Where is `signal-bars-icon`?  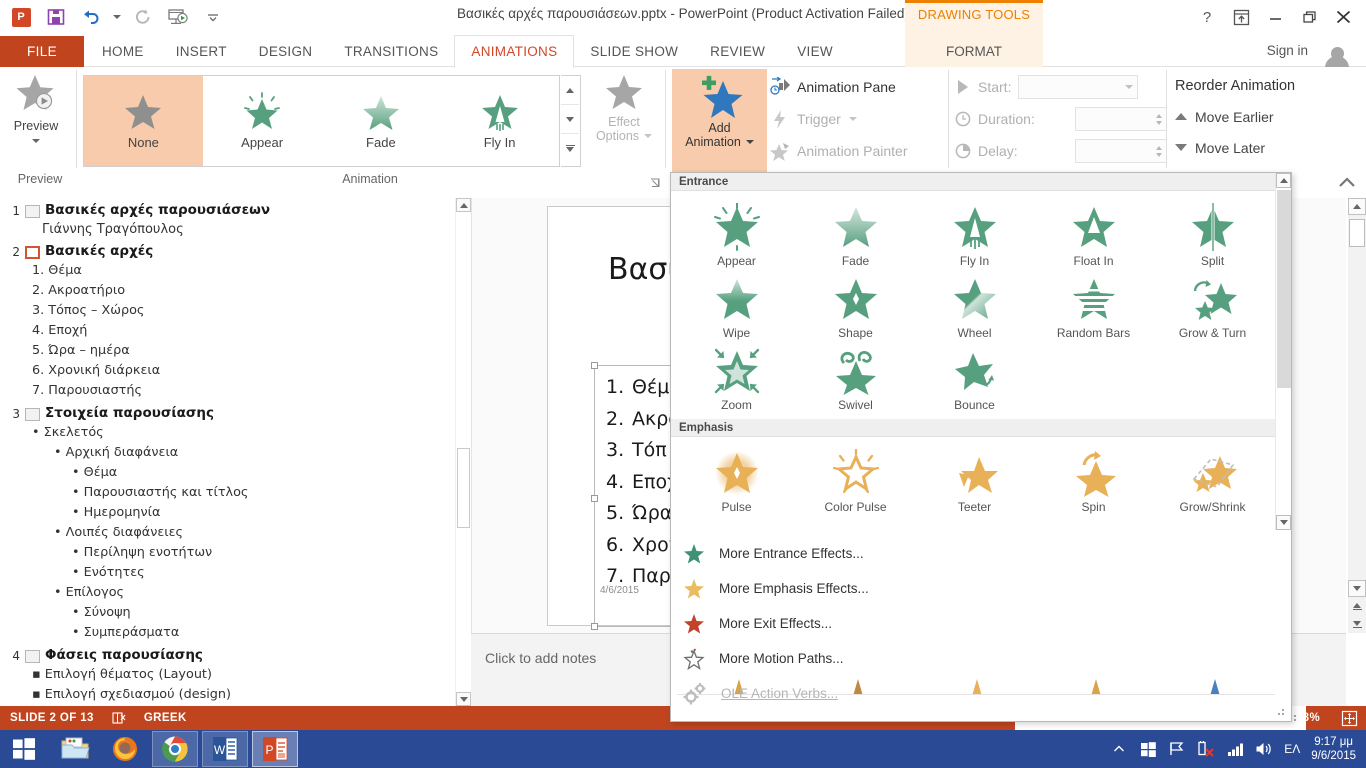
signal-bars-icon is located at coordinates (1235, 749).